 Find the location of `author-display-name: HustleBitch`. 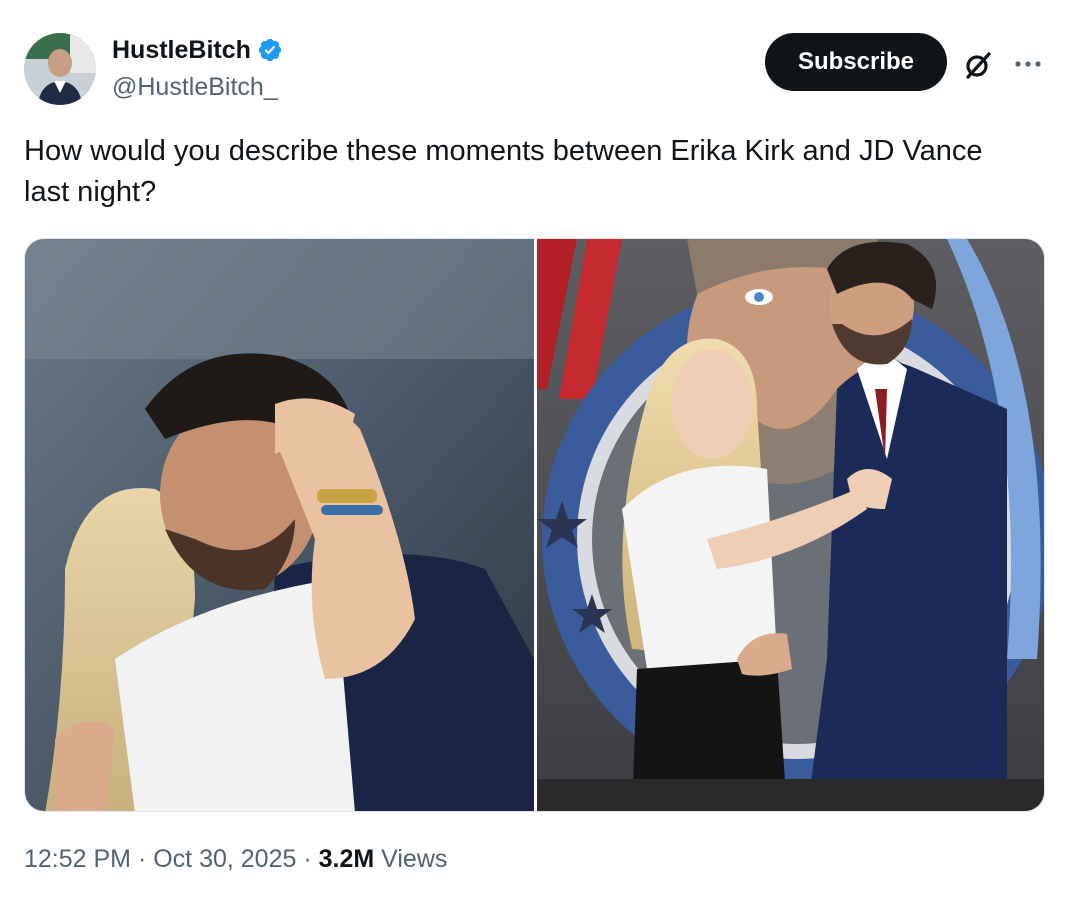

author-display-name: HustleBitch is located at coordinates (181, 50).